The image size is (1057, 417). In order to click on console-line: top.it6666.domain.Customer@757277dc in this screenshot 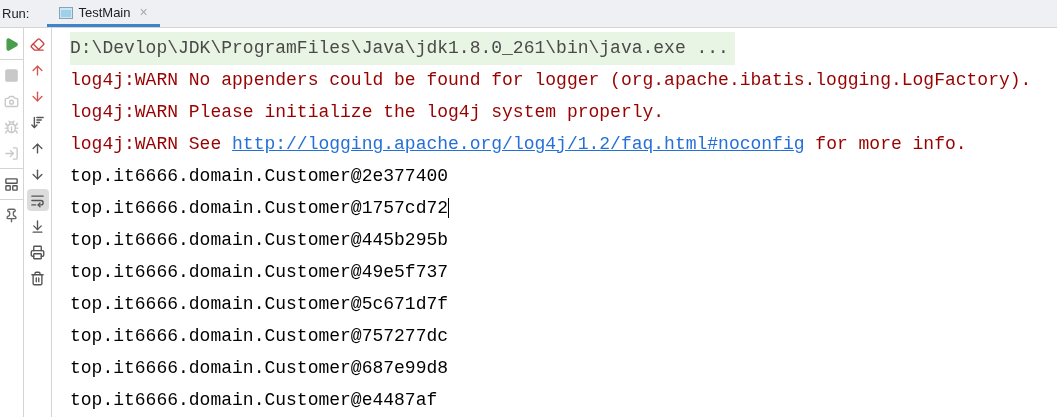, I will do `click(259, 336)`.